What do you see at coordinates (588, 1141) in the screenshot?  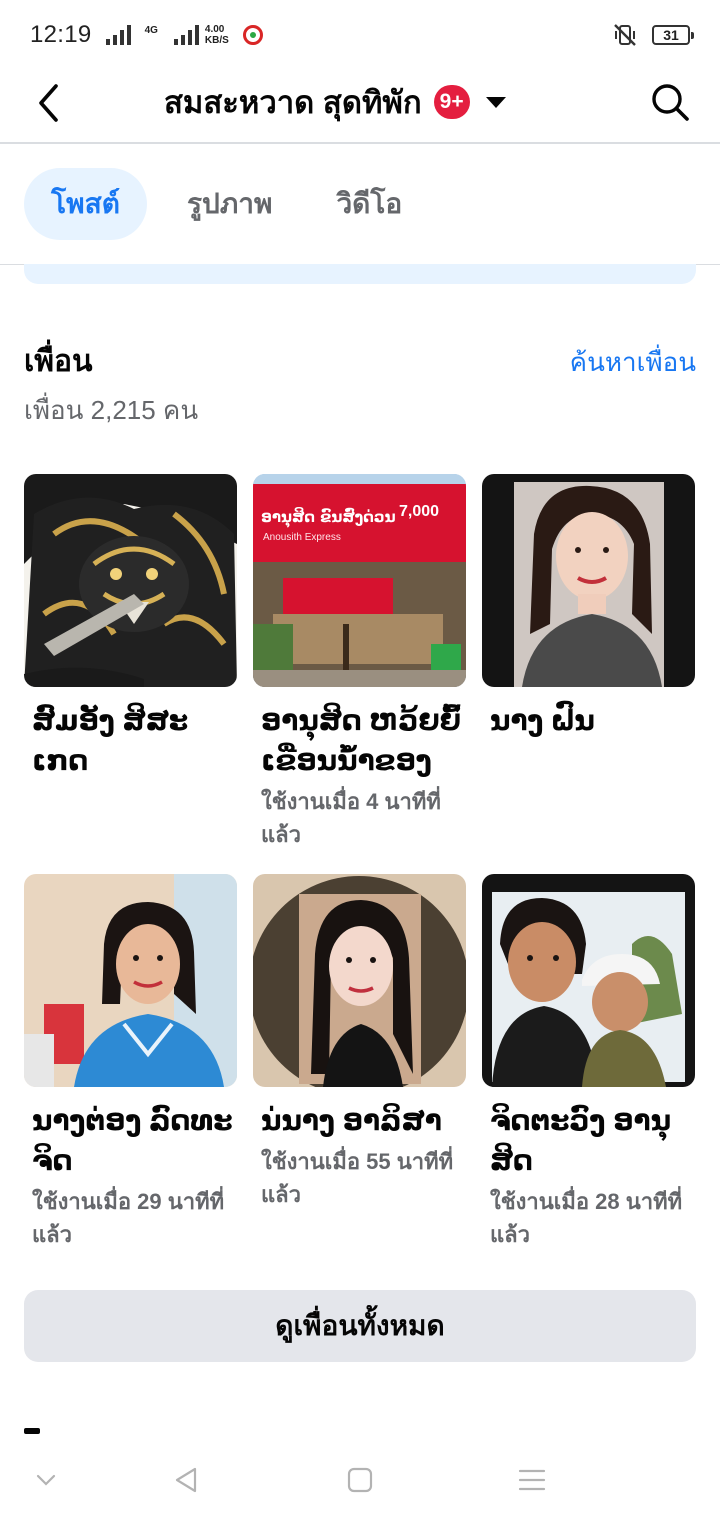 I see `friend-name: ຈິດຕະວົງ ອານຸສິດ` at bounding box center [588, 1141].